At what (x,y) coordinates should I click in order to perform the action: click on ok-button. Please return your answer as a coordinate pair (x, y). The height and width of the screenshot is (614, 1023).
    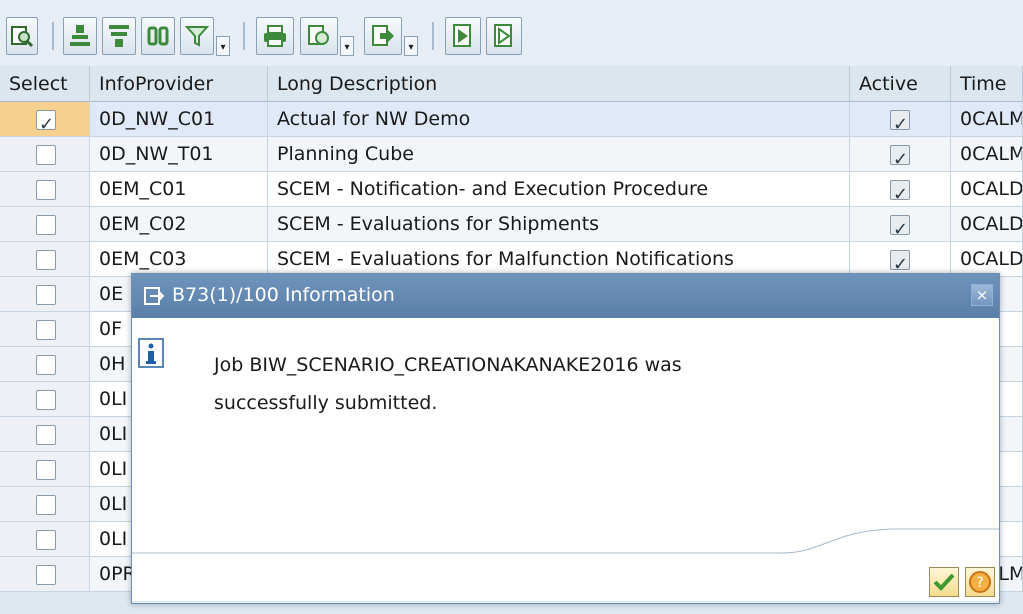
    Looking at the image, I should click on (944, 582).